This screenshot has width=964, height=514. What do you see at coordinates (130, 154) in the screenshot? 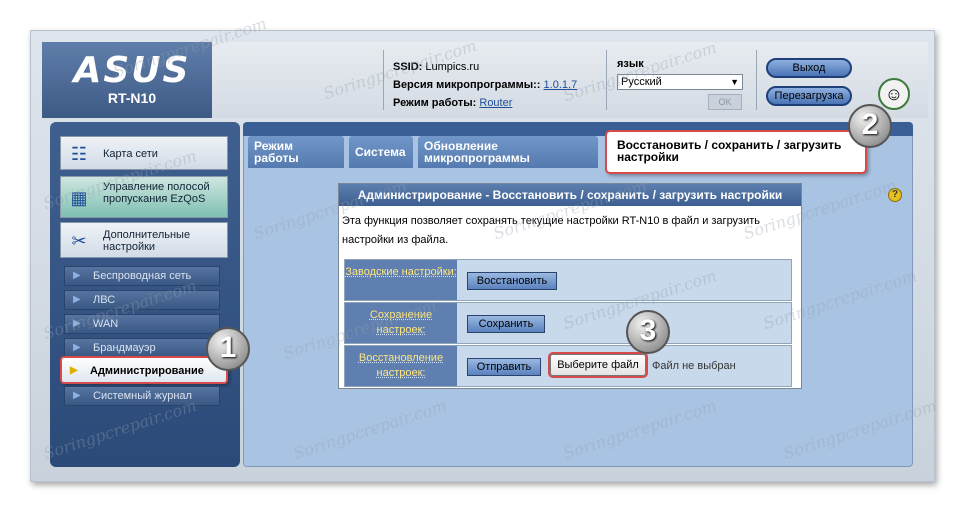
I see `sidebar-item-label: Карта сети` at bounding box center [130, 154].